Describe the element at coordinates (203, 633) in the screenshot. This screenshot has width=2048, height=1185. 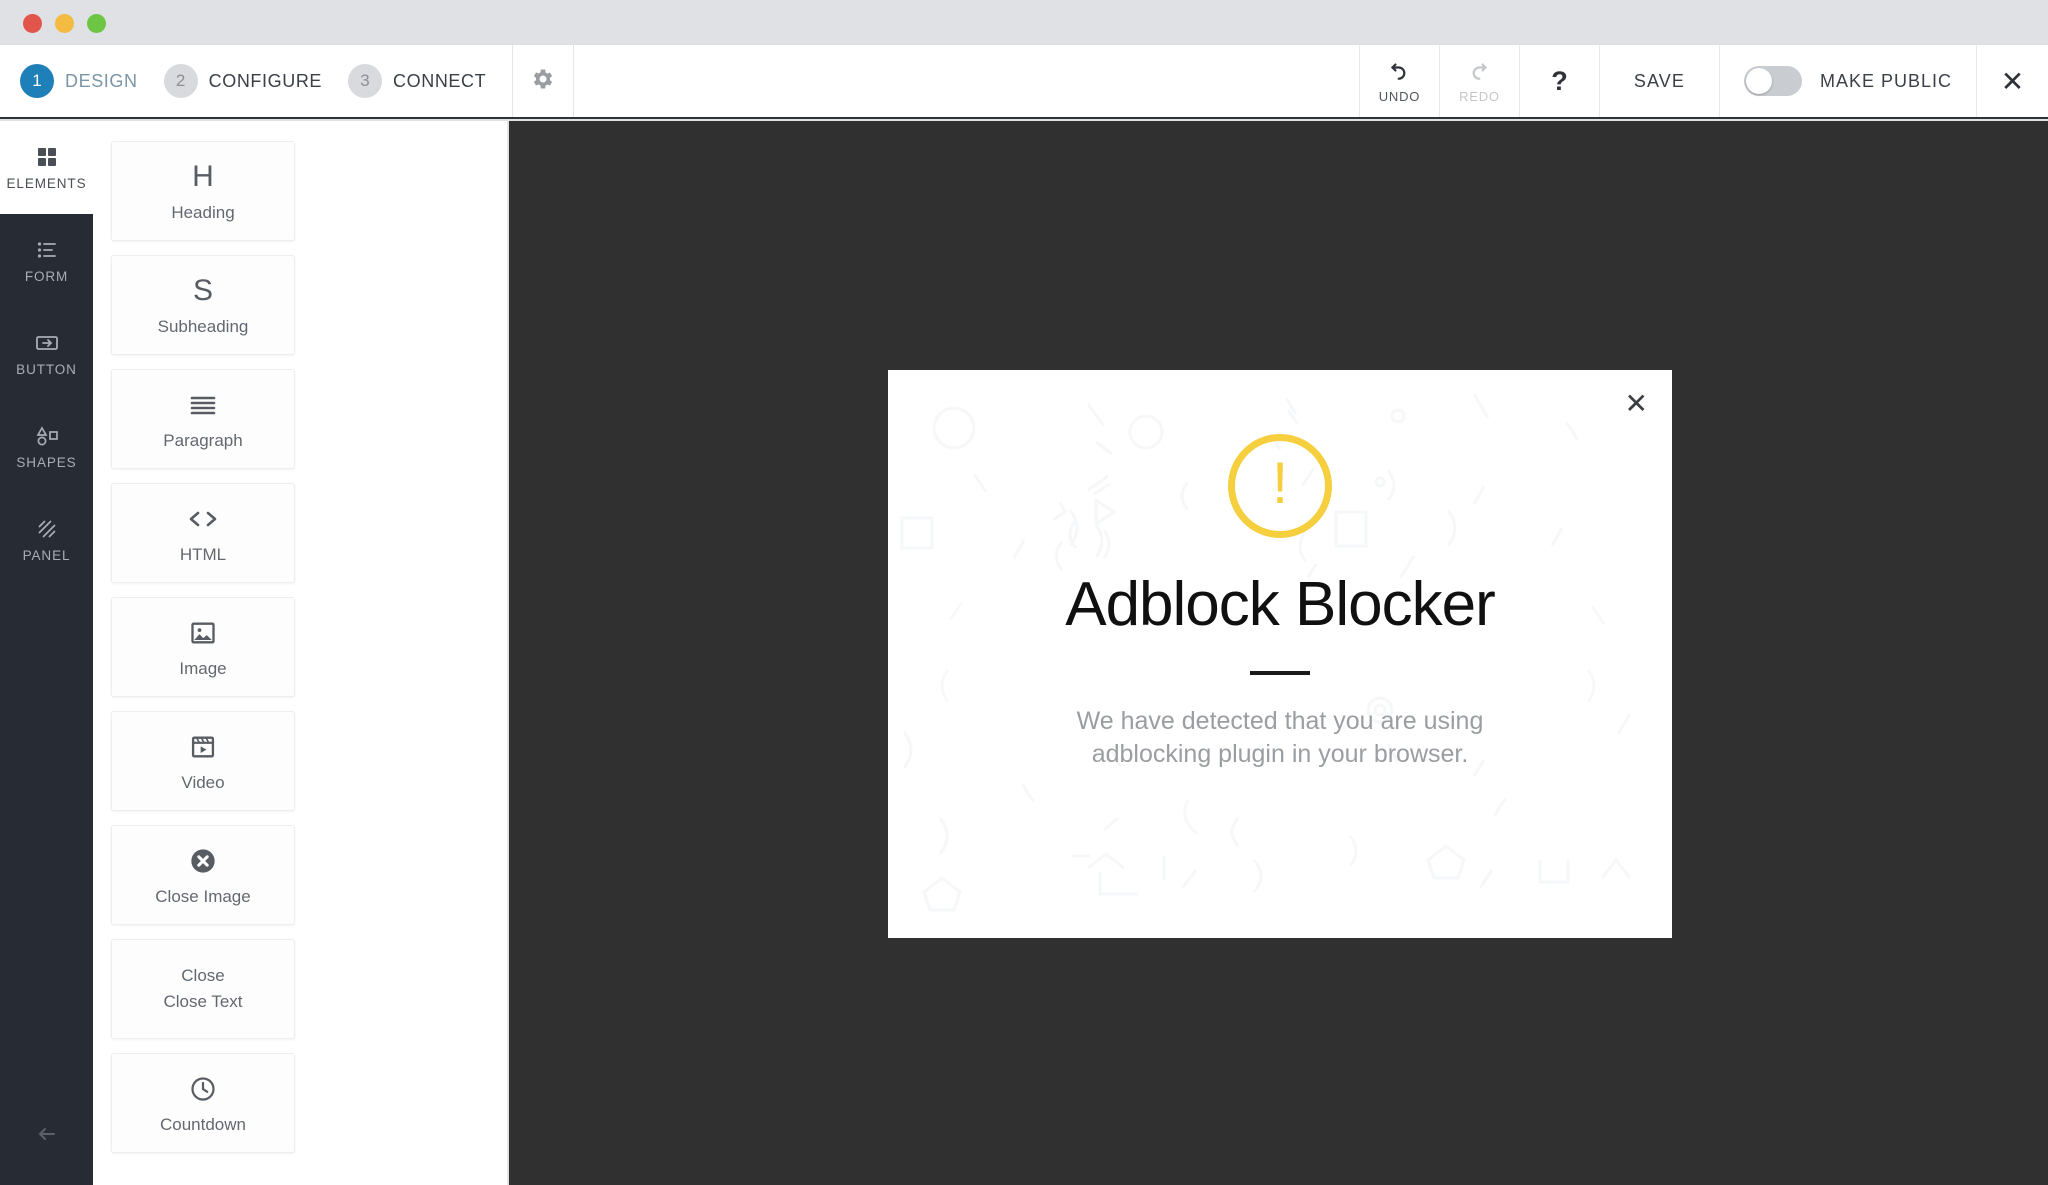
I see `image-picture-icon` at that location.